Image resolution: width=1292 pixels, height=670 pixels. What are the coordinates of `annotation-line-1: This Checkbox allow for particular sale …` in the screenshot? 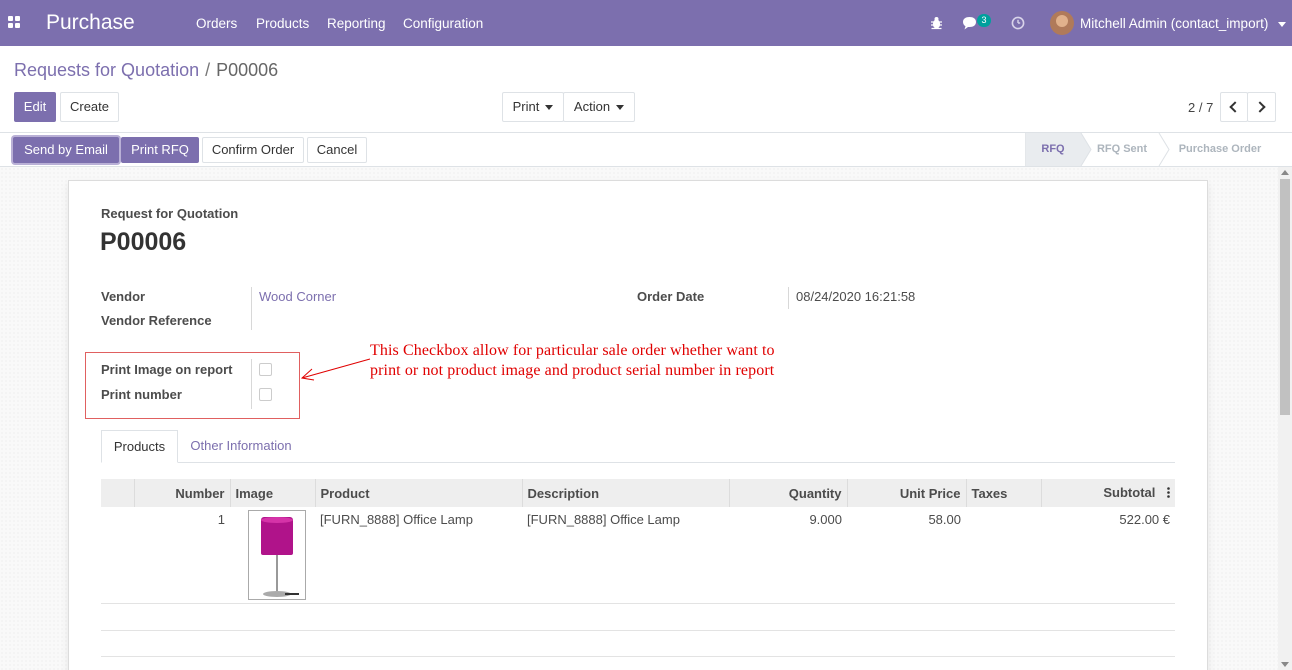 It's located at (572, 350).